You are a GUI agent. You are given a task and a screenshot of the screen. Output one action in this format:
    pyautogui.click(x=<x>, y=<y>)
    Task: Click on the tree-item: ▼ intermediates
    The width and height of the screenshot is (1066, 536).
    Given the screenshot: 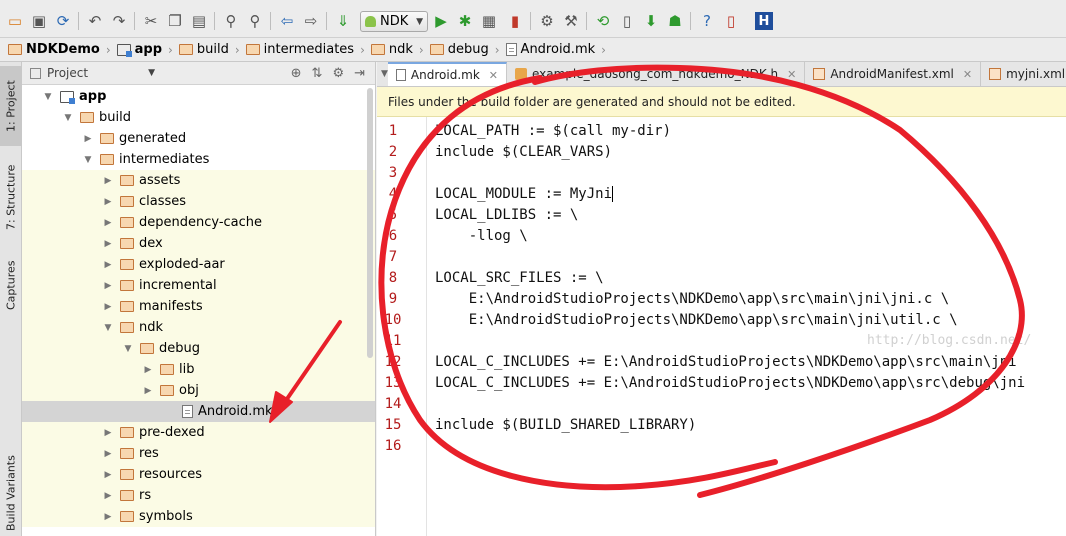 What is the action you would take?
    pyautogui.click(x=198, y=159)
    